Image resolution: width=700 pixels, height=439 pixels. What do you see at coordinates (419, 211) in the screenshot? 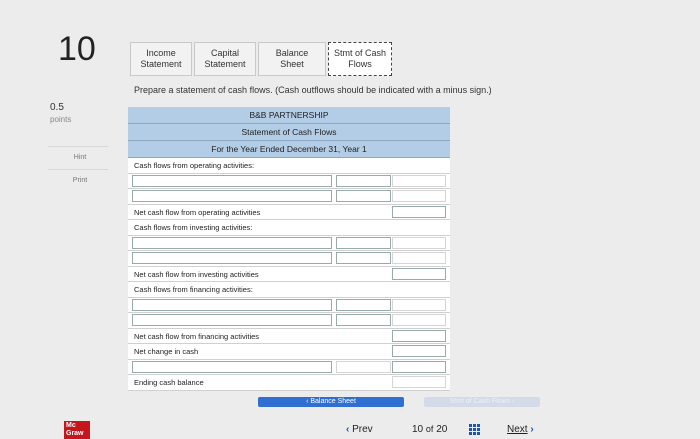
I see `net-operating-input` at bounding box center [419, 211].